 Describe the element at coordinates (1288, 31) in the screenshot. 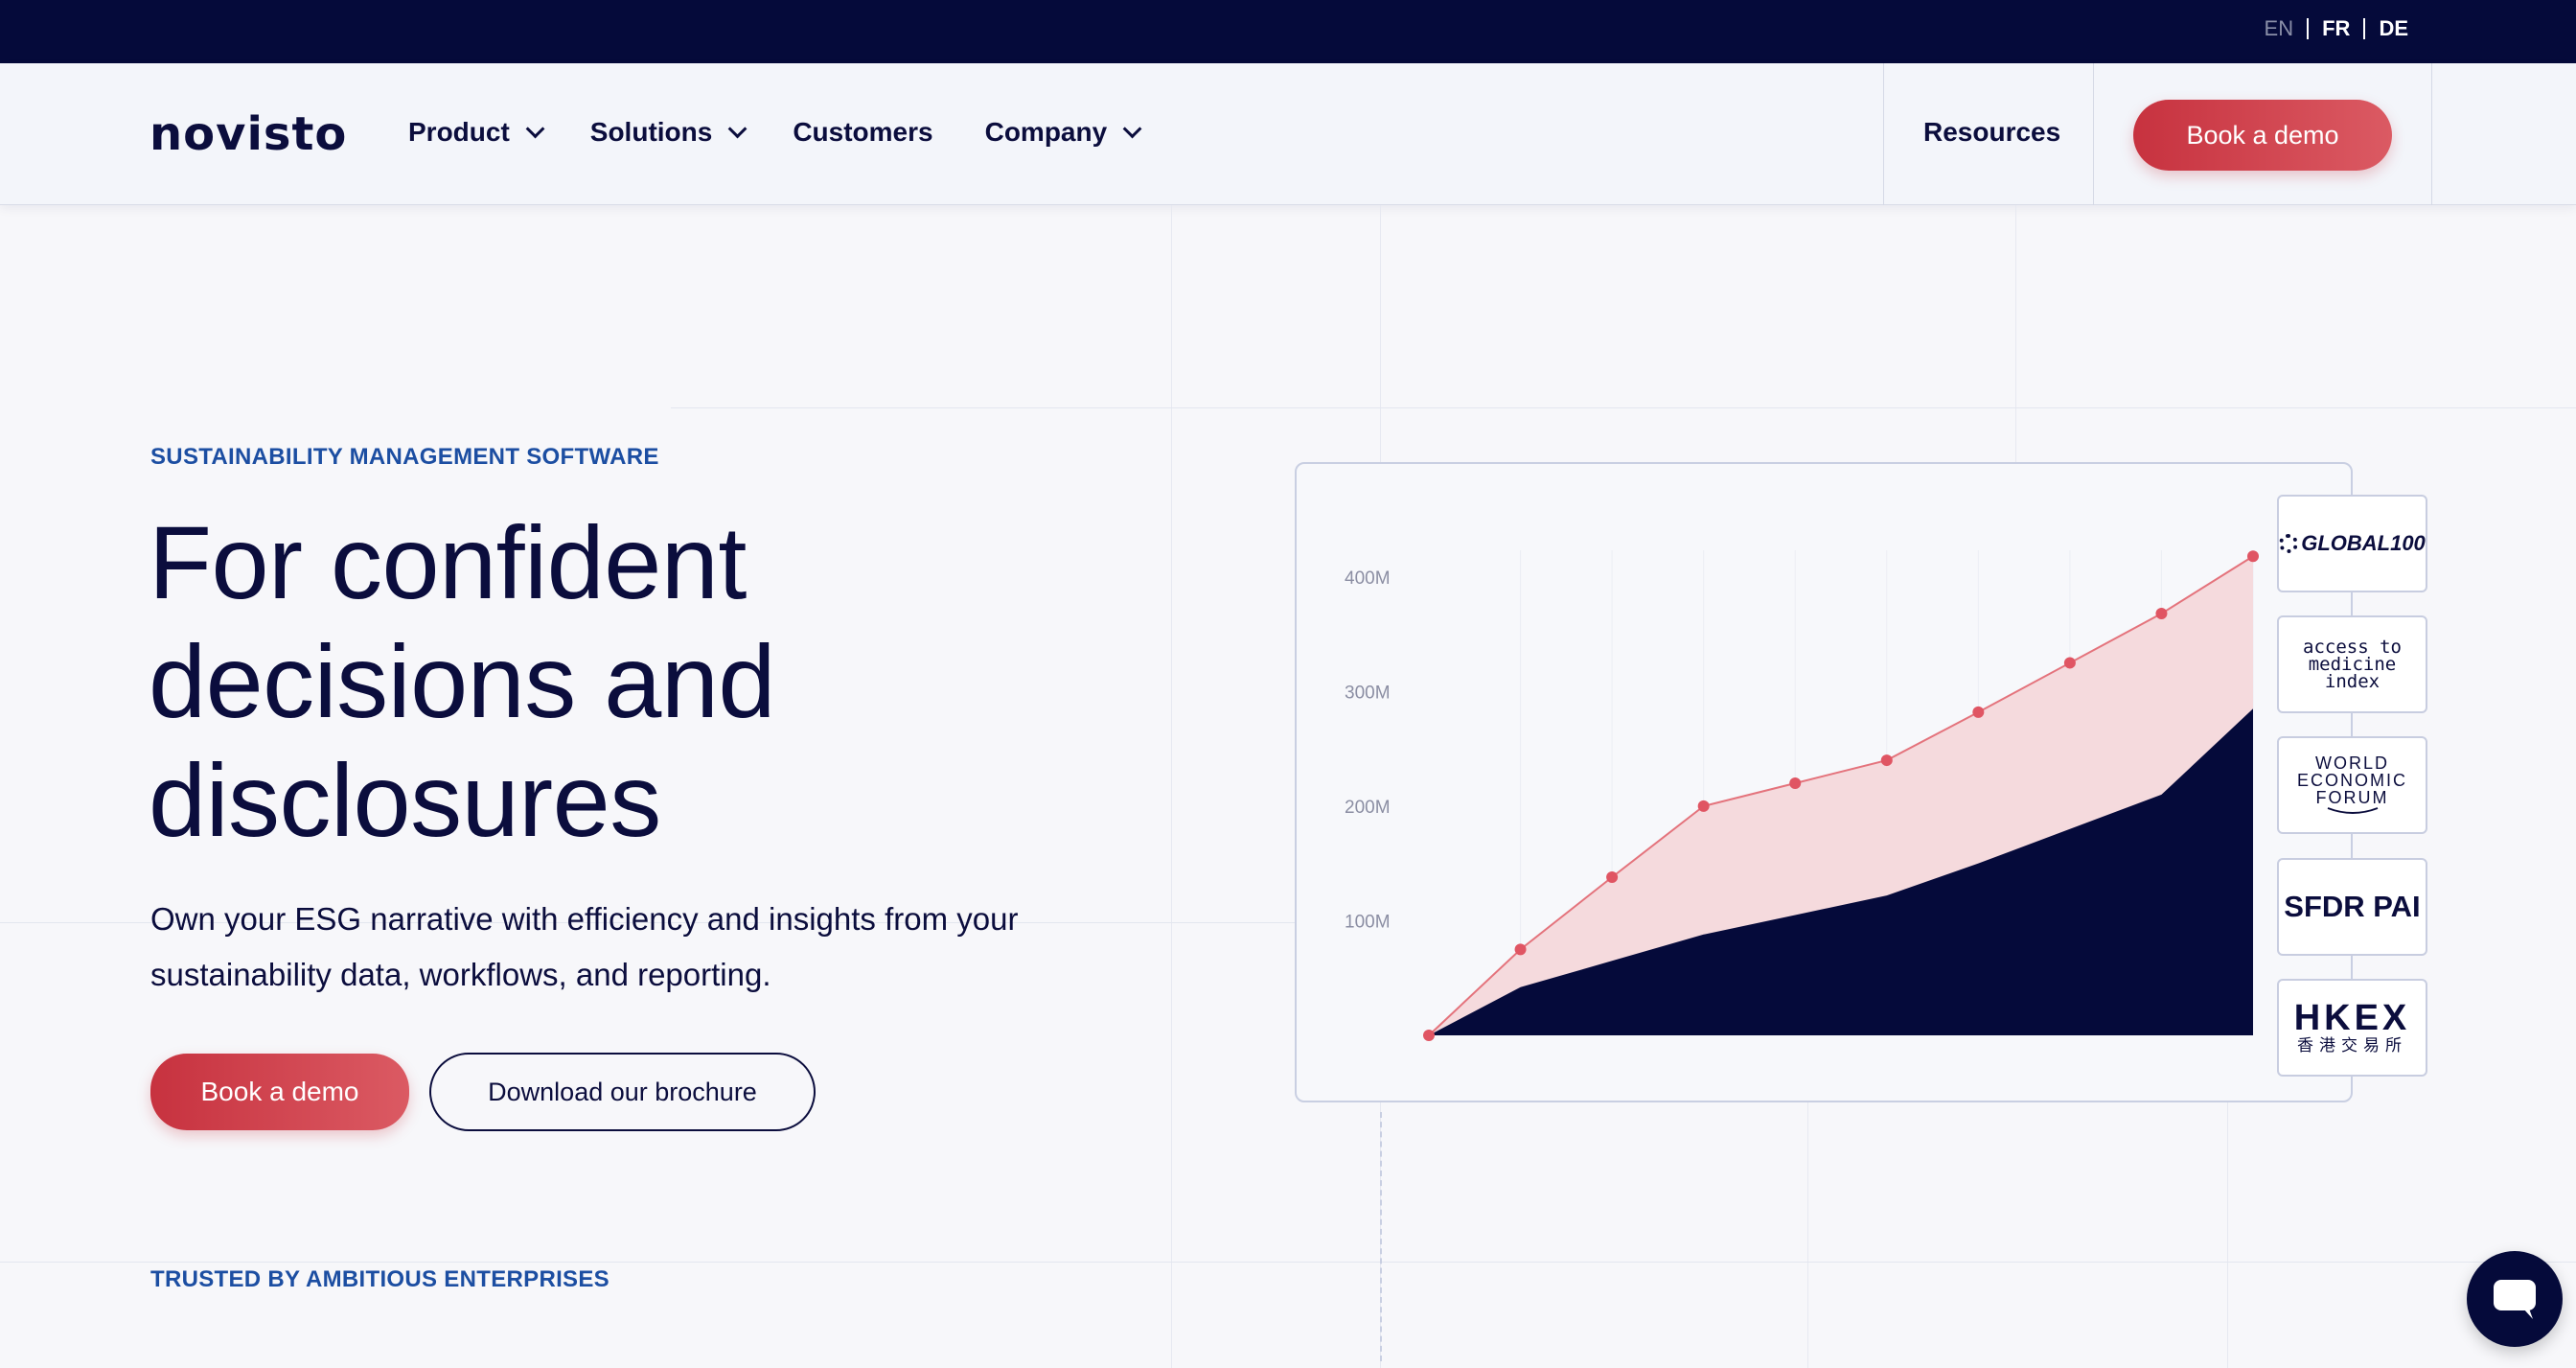

I see `language-bar: EN FR DE` at that location.